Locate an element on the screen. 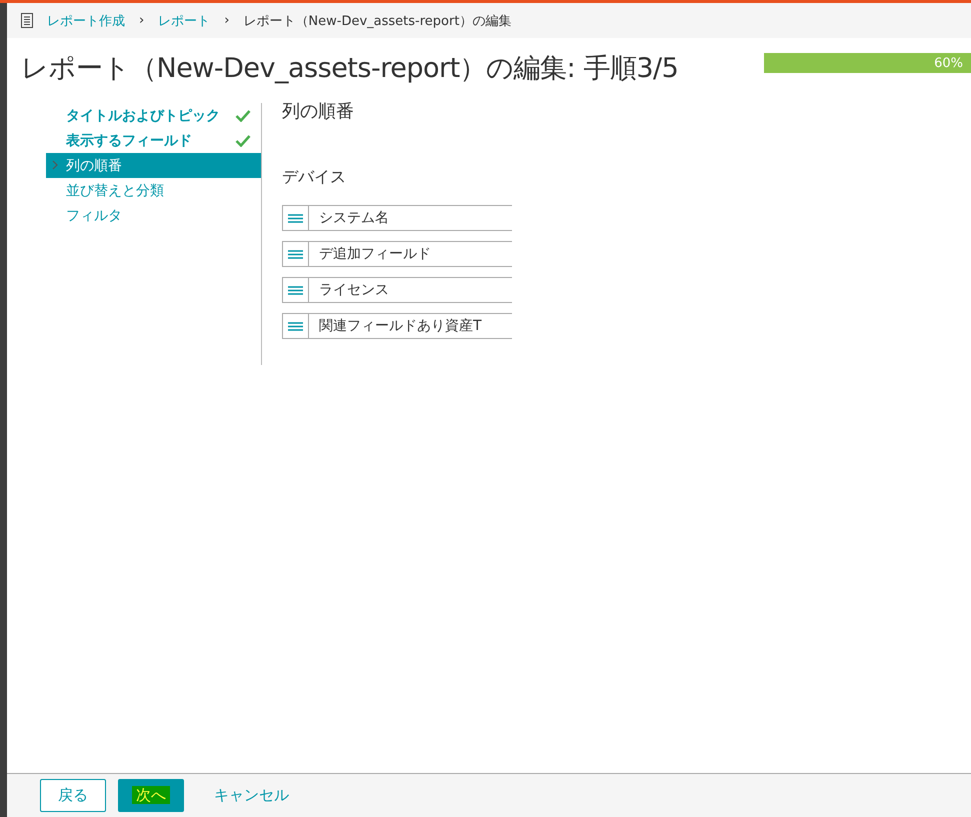  breadcrumb-link: レポート is located at coordinates (184, 21).